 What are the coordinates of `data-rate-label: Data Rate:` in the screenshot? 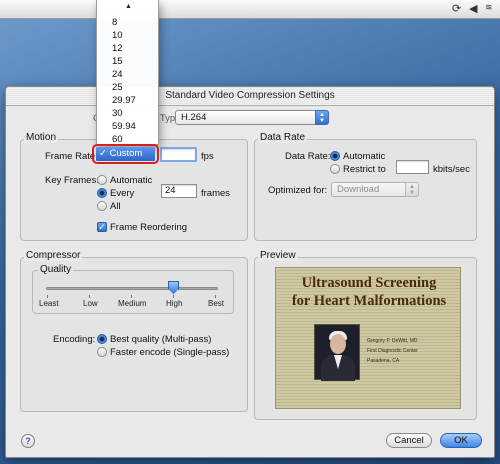 It's located at (308, 156).